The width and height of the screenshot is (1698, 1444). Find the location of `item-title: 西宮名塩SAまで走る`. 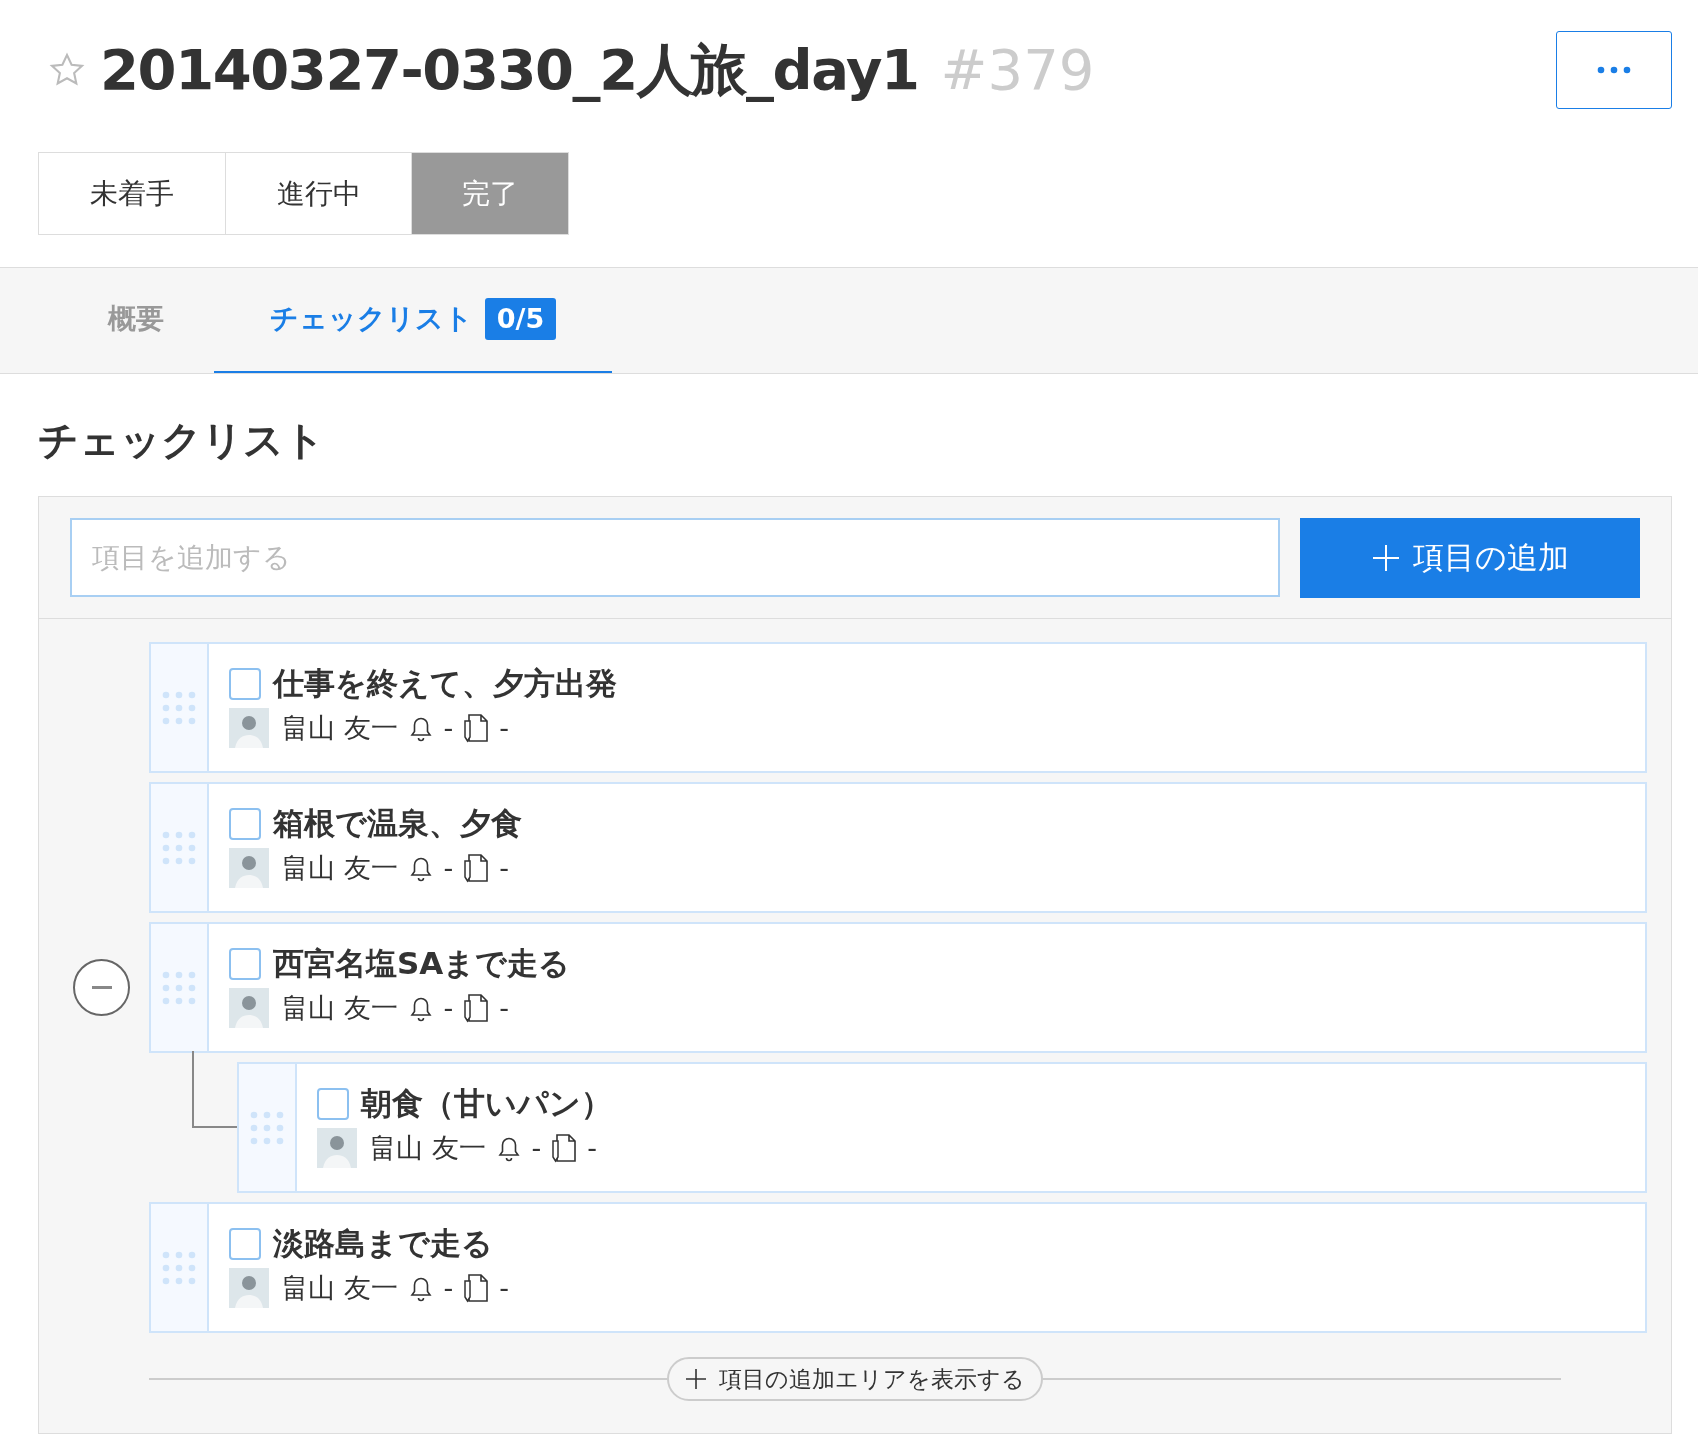

item-title: 西宮名塩SAまで走る is located at coordinates (422, 963).